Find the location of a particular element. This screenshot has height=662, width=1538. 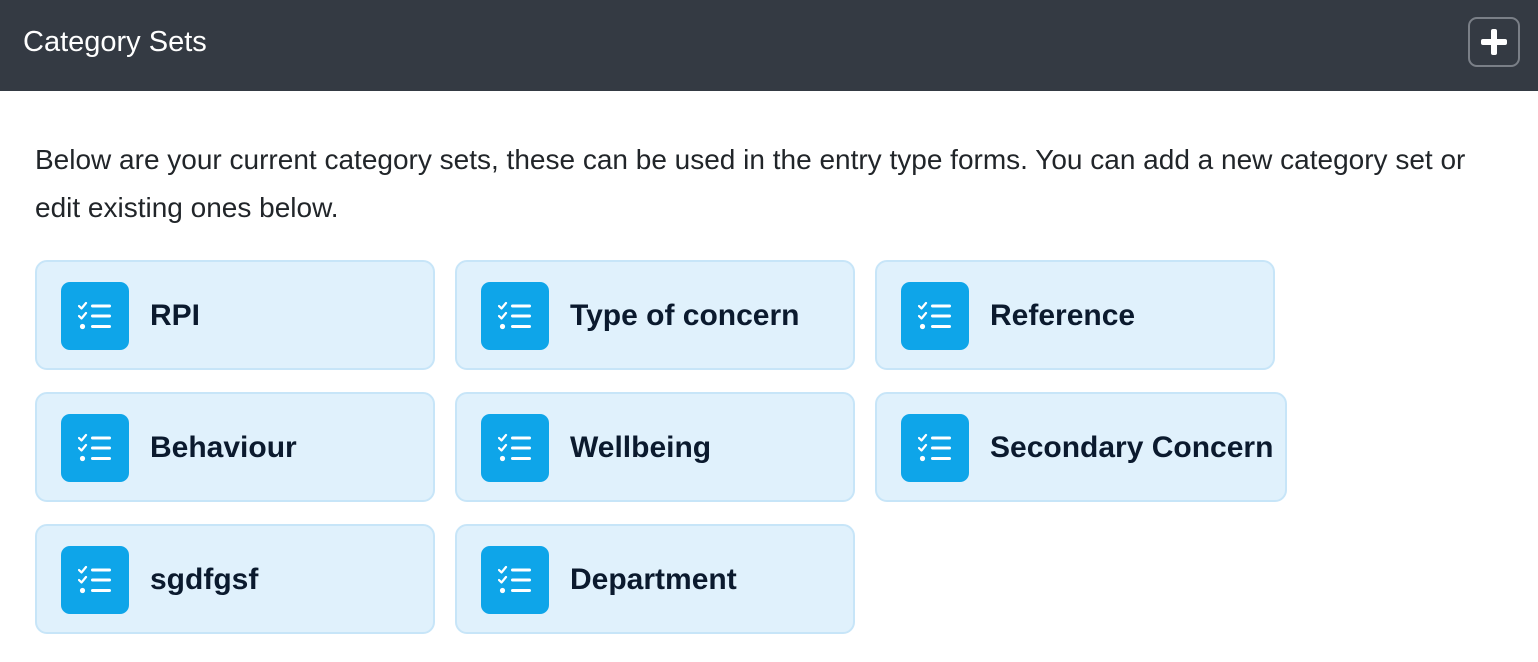

category-set-label: Secondary Concern is located at coordinates (1132, 447).